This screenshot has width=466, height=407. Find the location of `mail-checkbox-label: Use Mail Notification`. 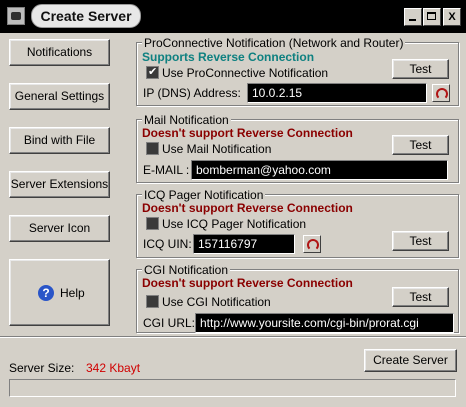

mail-checkbox-label: Use Mail Notification is located at coordinates (216, 149).